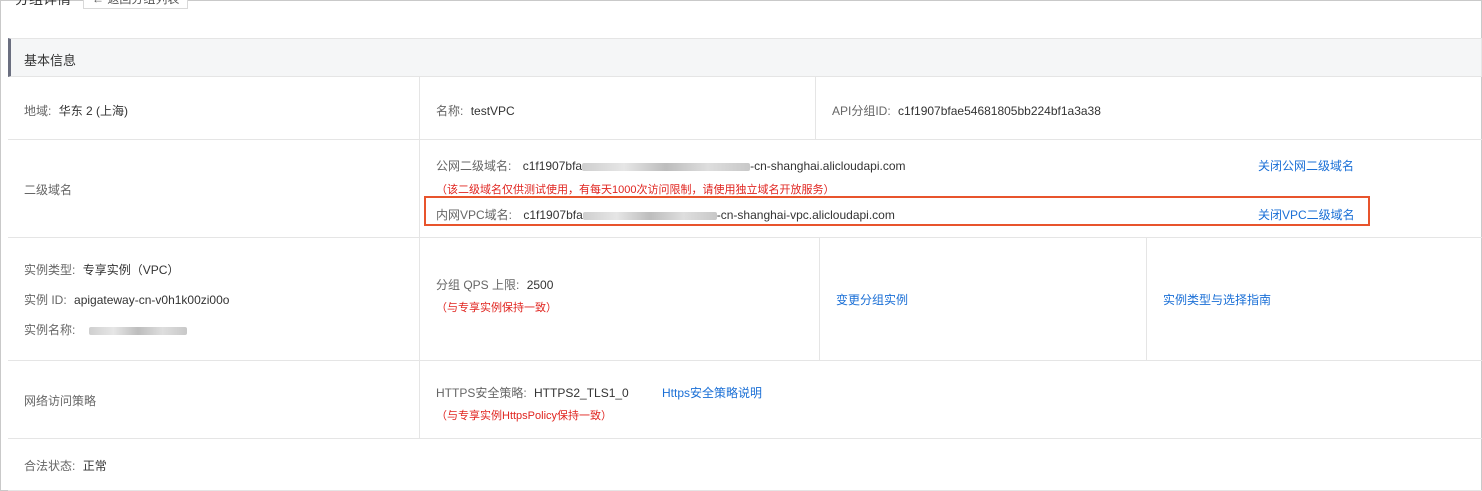 The height and width of the screenshot is (491, 1482). What do you see at coordinates (94, 466) in the screenshot?
I see `legal-status-value: 正常` at bounding box center [94, 466].